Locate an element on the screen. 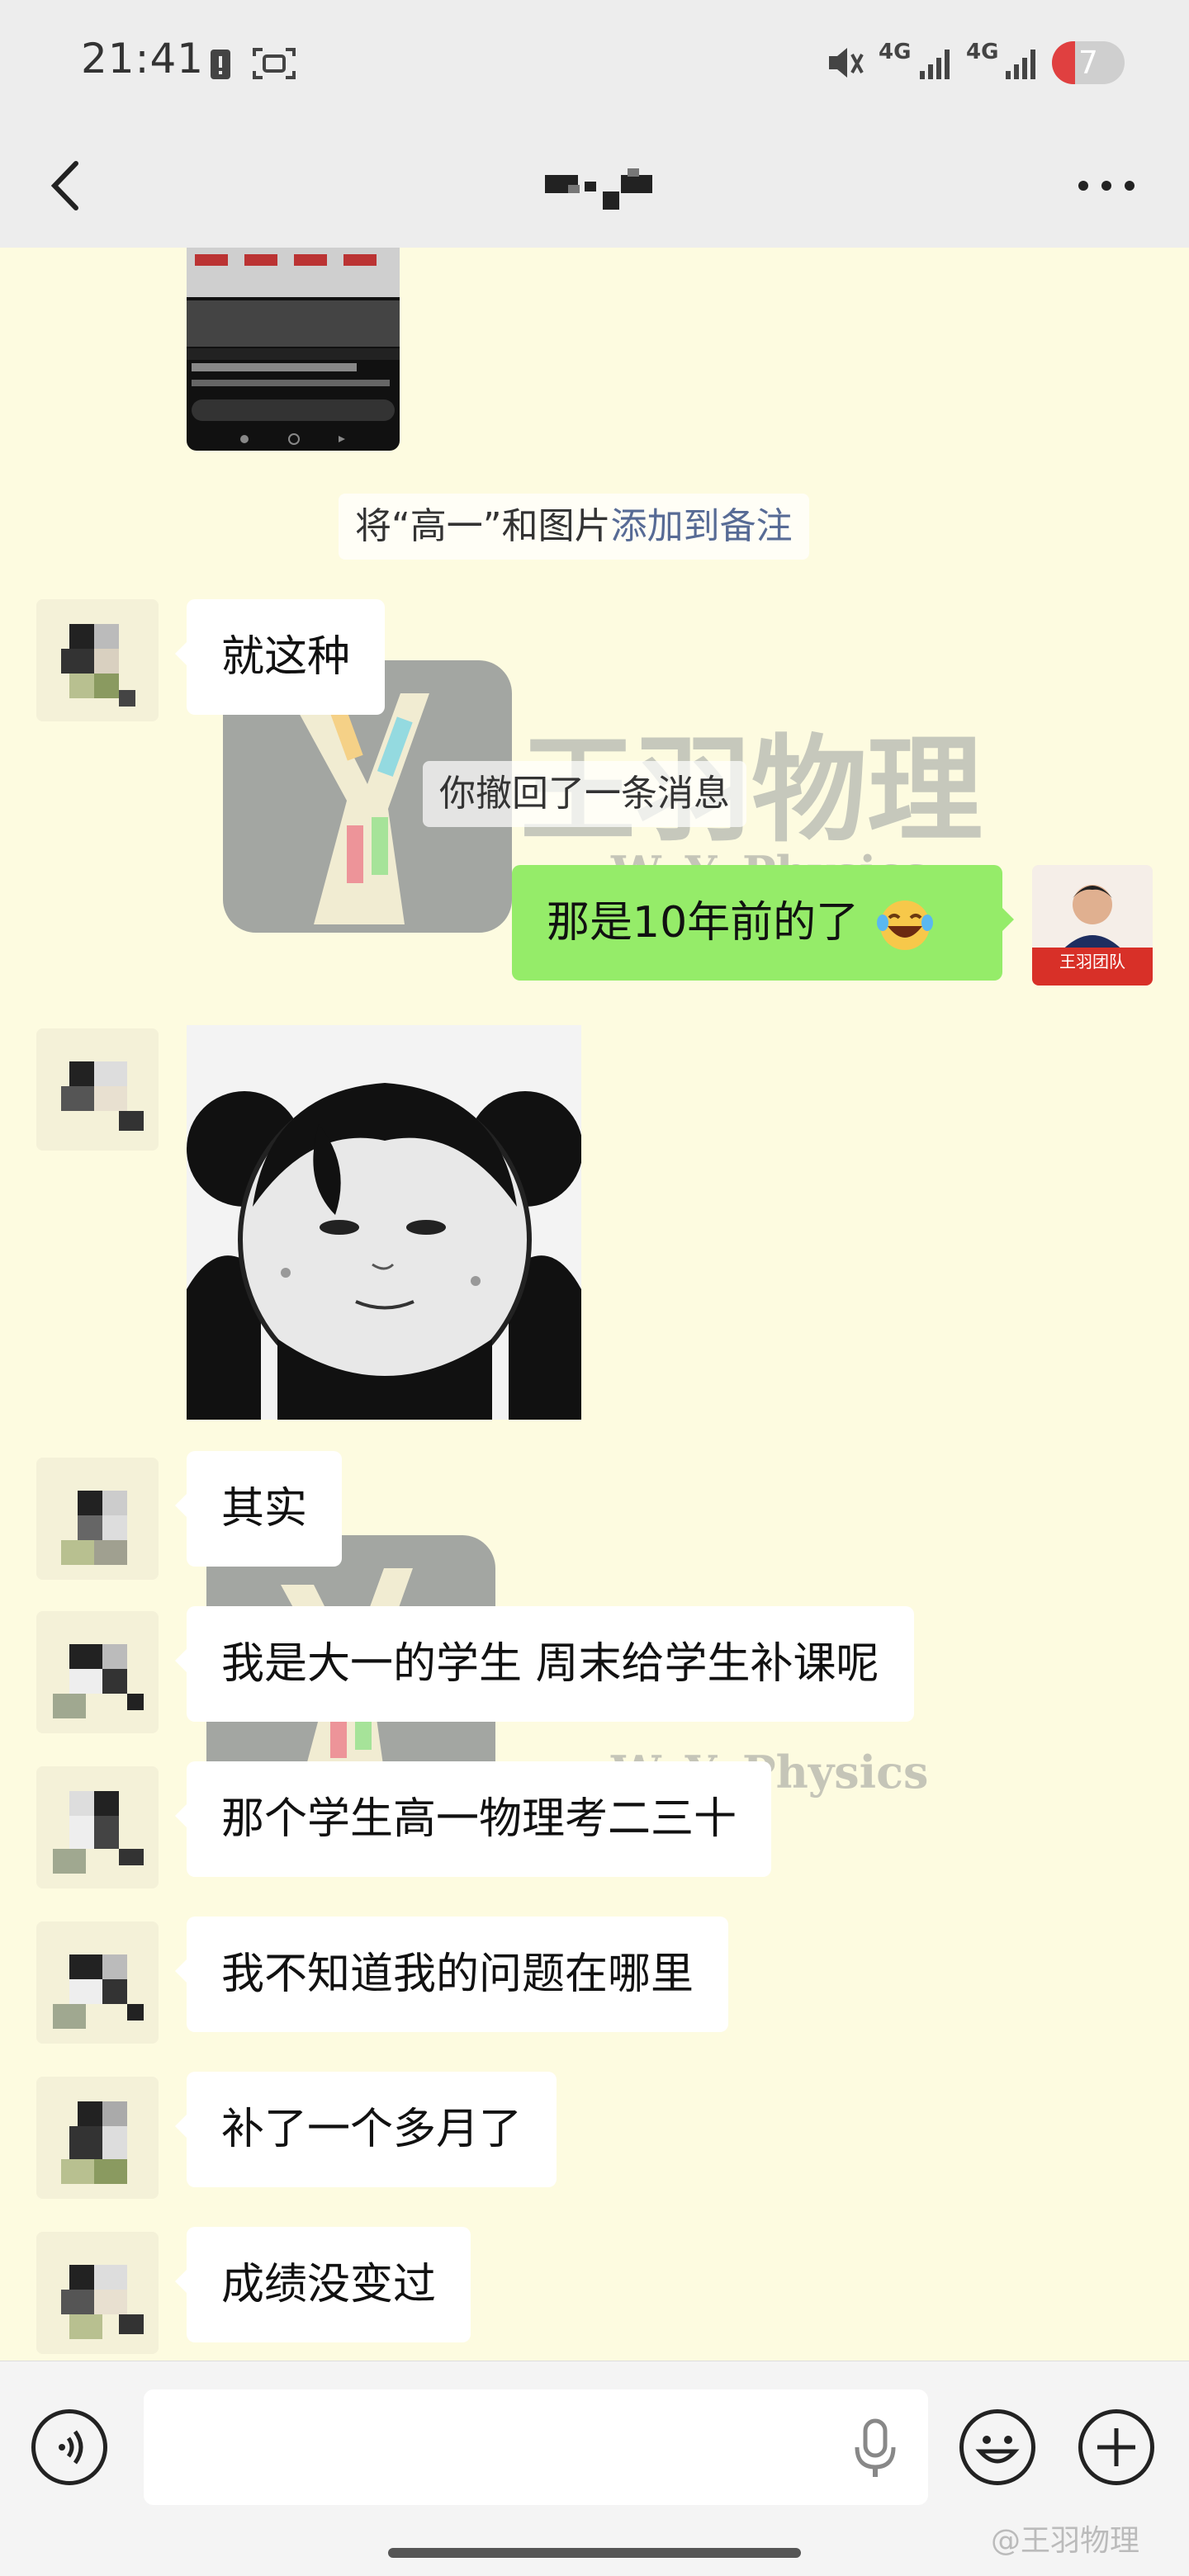 The height and width of the screenshot is (2576, 1189). mic-icon is located at coordinates (875, 2449).